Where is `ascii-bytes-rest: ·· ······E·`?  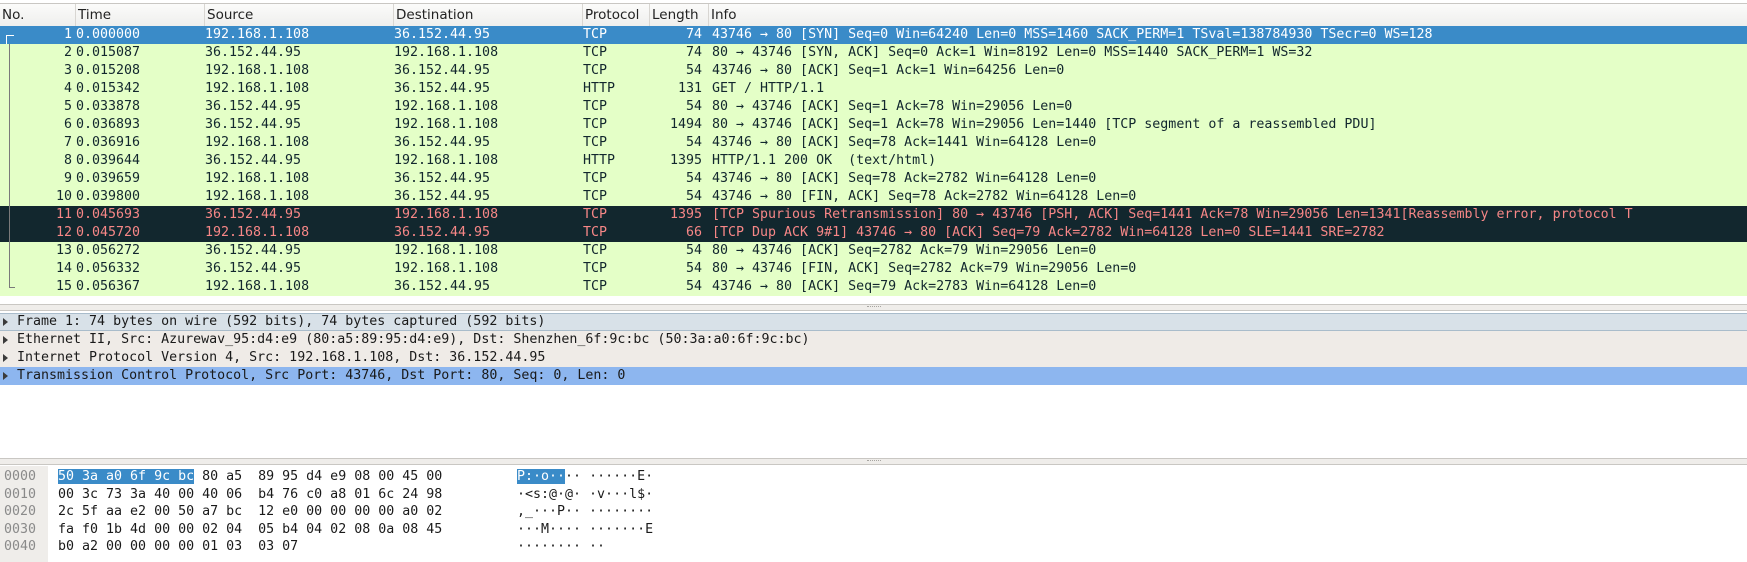 ascii-bytes-rest: ·· ······E· is located at coordinates (609, 476).